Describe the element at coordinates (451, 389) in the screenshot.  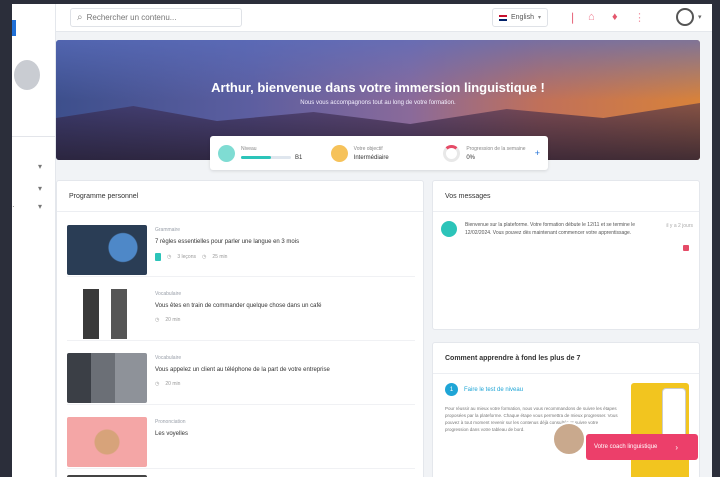
I see `step-number: 1` at that location.